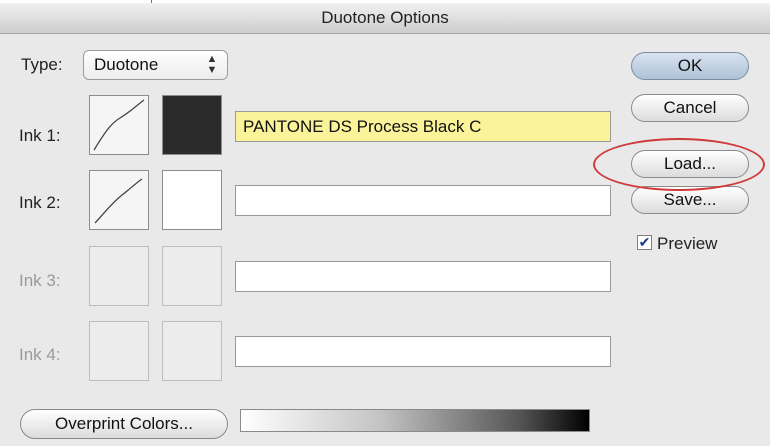 The height and width of the screenshot is (446, 770). What do you see at coordinates (690, 66) in the screenshot?
I see `ok-button: OK` at bounding box center [690, 66].